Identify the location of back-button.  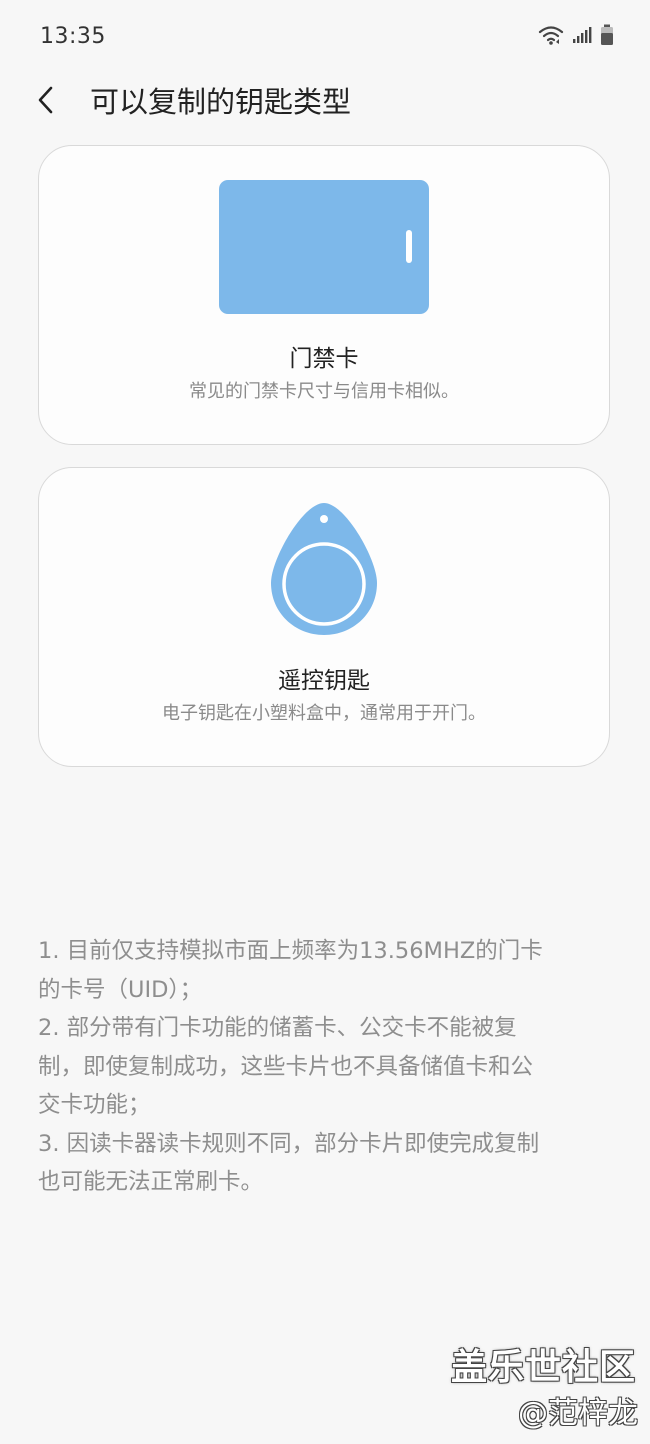
(46, 102).